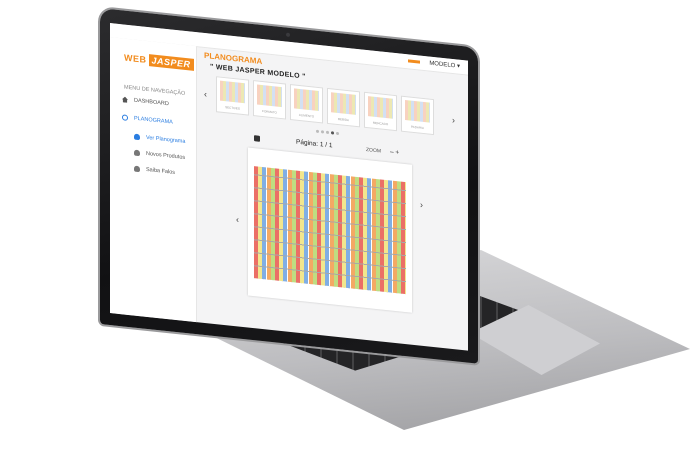 The height and width of the screenshot is (466, 700). I want to click on thumbnail: ALIMENTO, so click(306, 103).